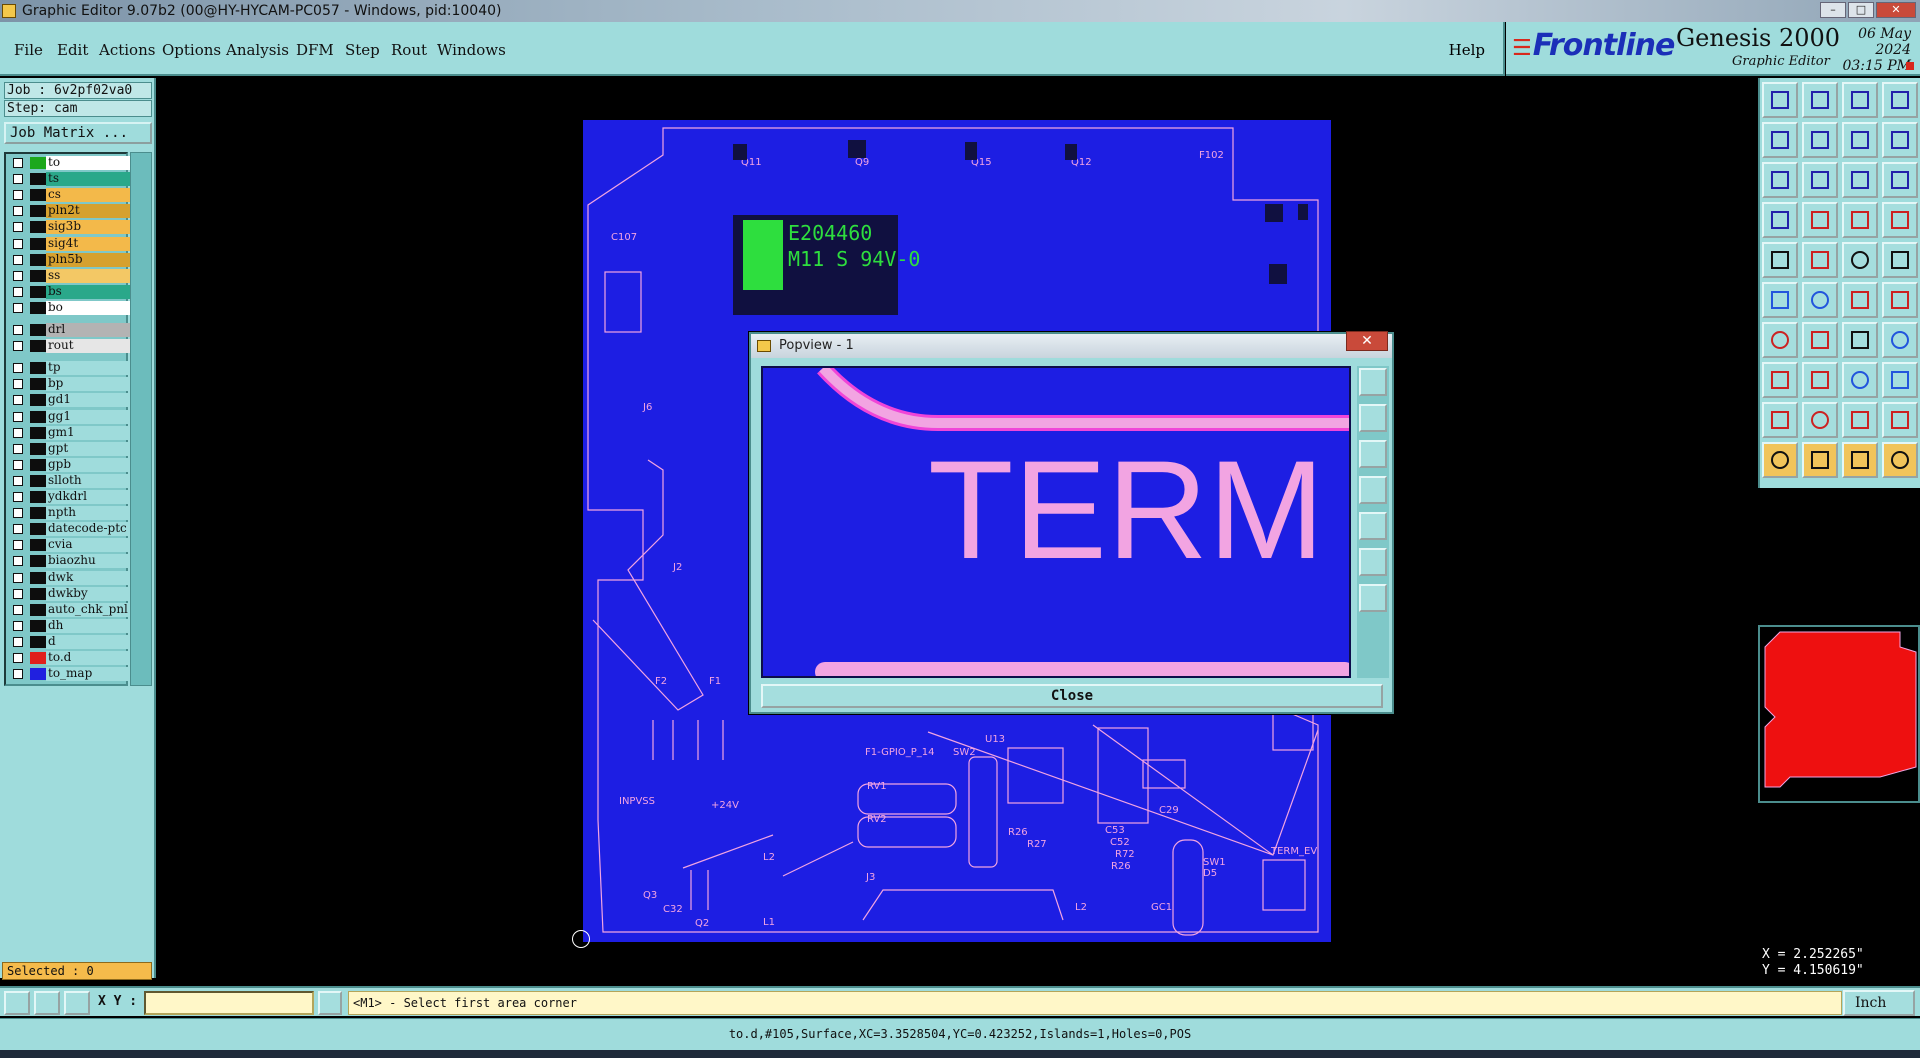  Describe the element at coordinates (1820, 460) in the screenshot. I see `tool-pointer2-button` at that location.